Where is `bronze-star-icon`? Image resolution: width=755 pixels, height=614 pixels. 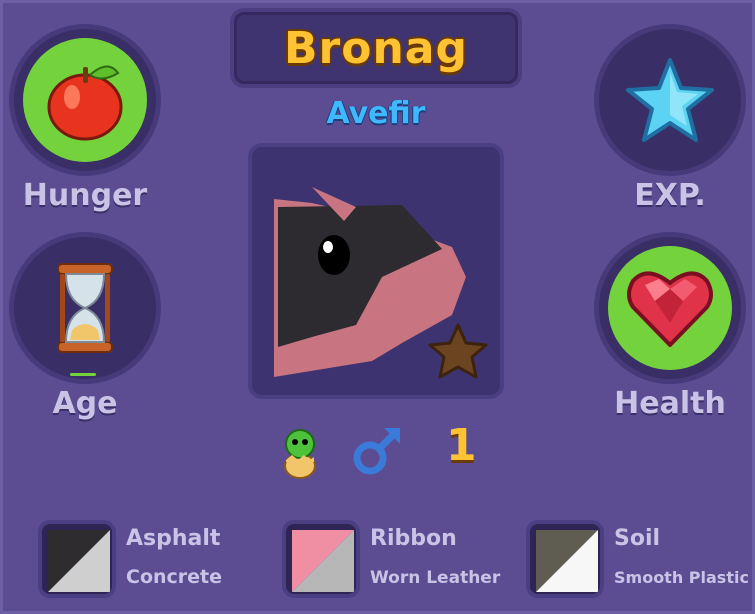
bronze-star-icon is located at coordinates (458, 351).